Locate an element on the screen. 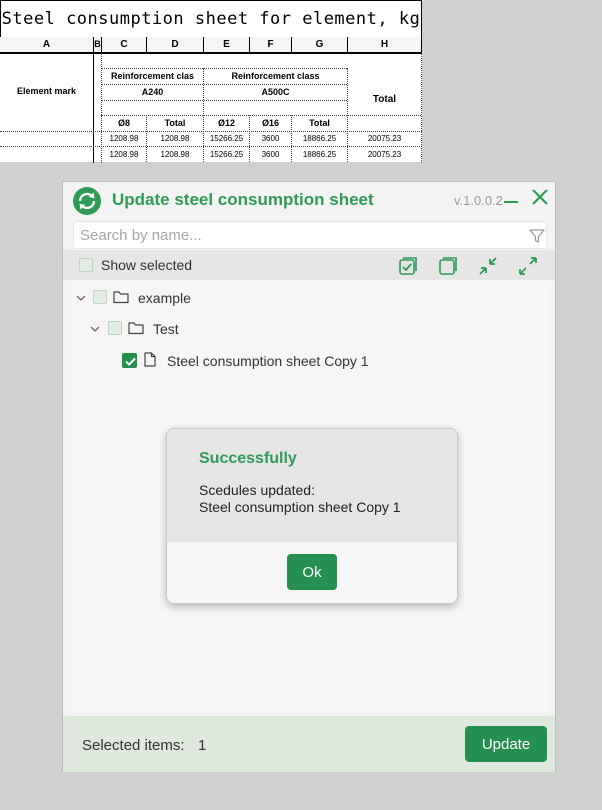  total-d-header: Total is located at coordinates (175, 123).